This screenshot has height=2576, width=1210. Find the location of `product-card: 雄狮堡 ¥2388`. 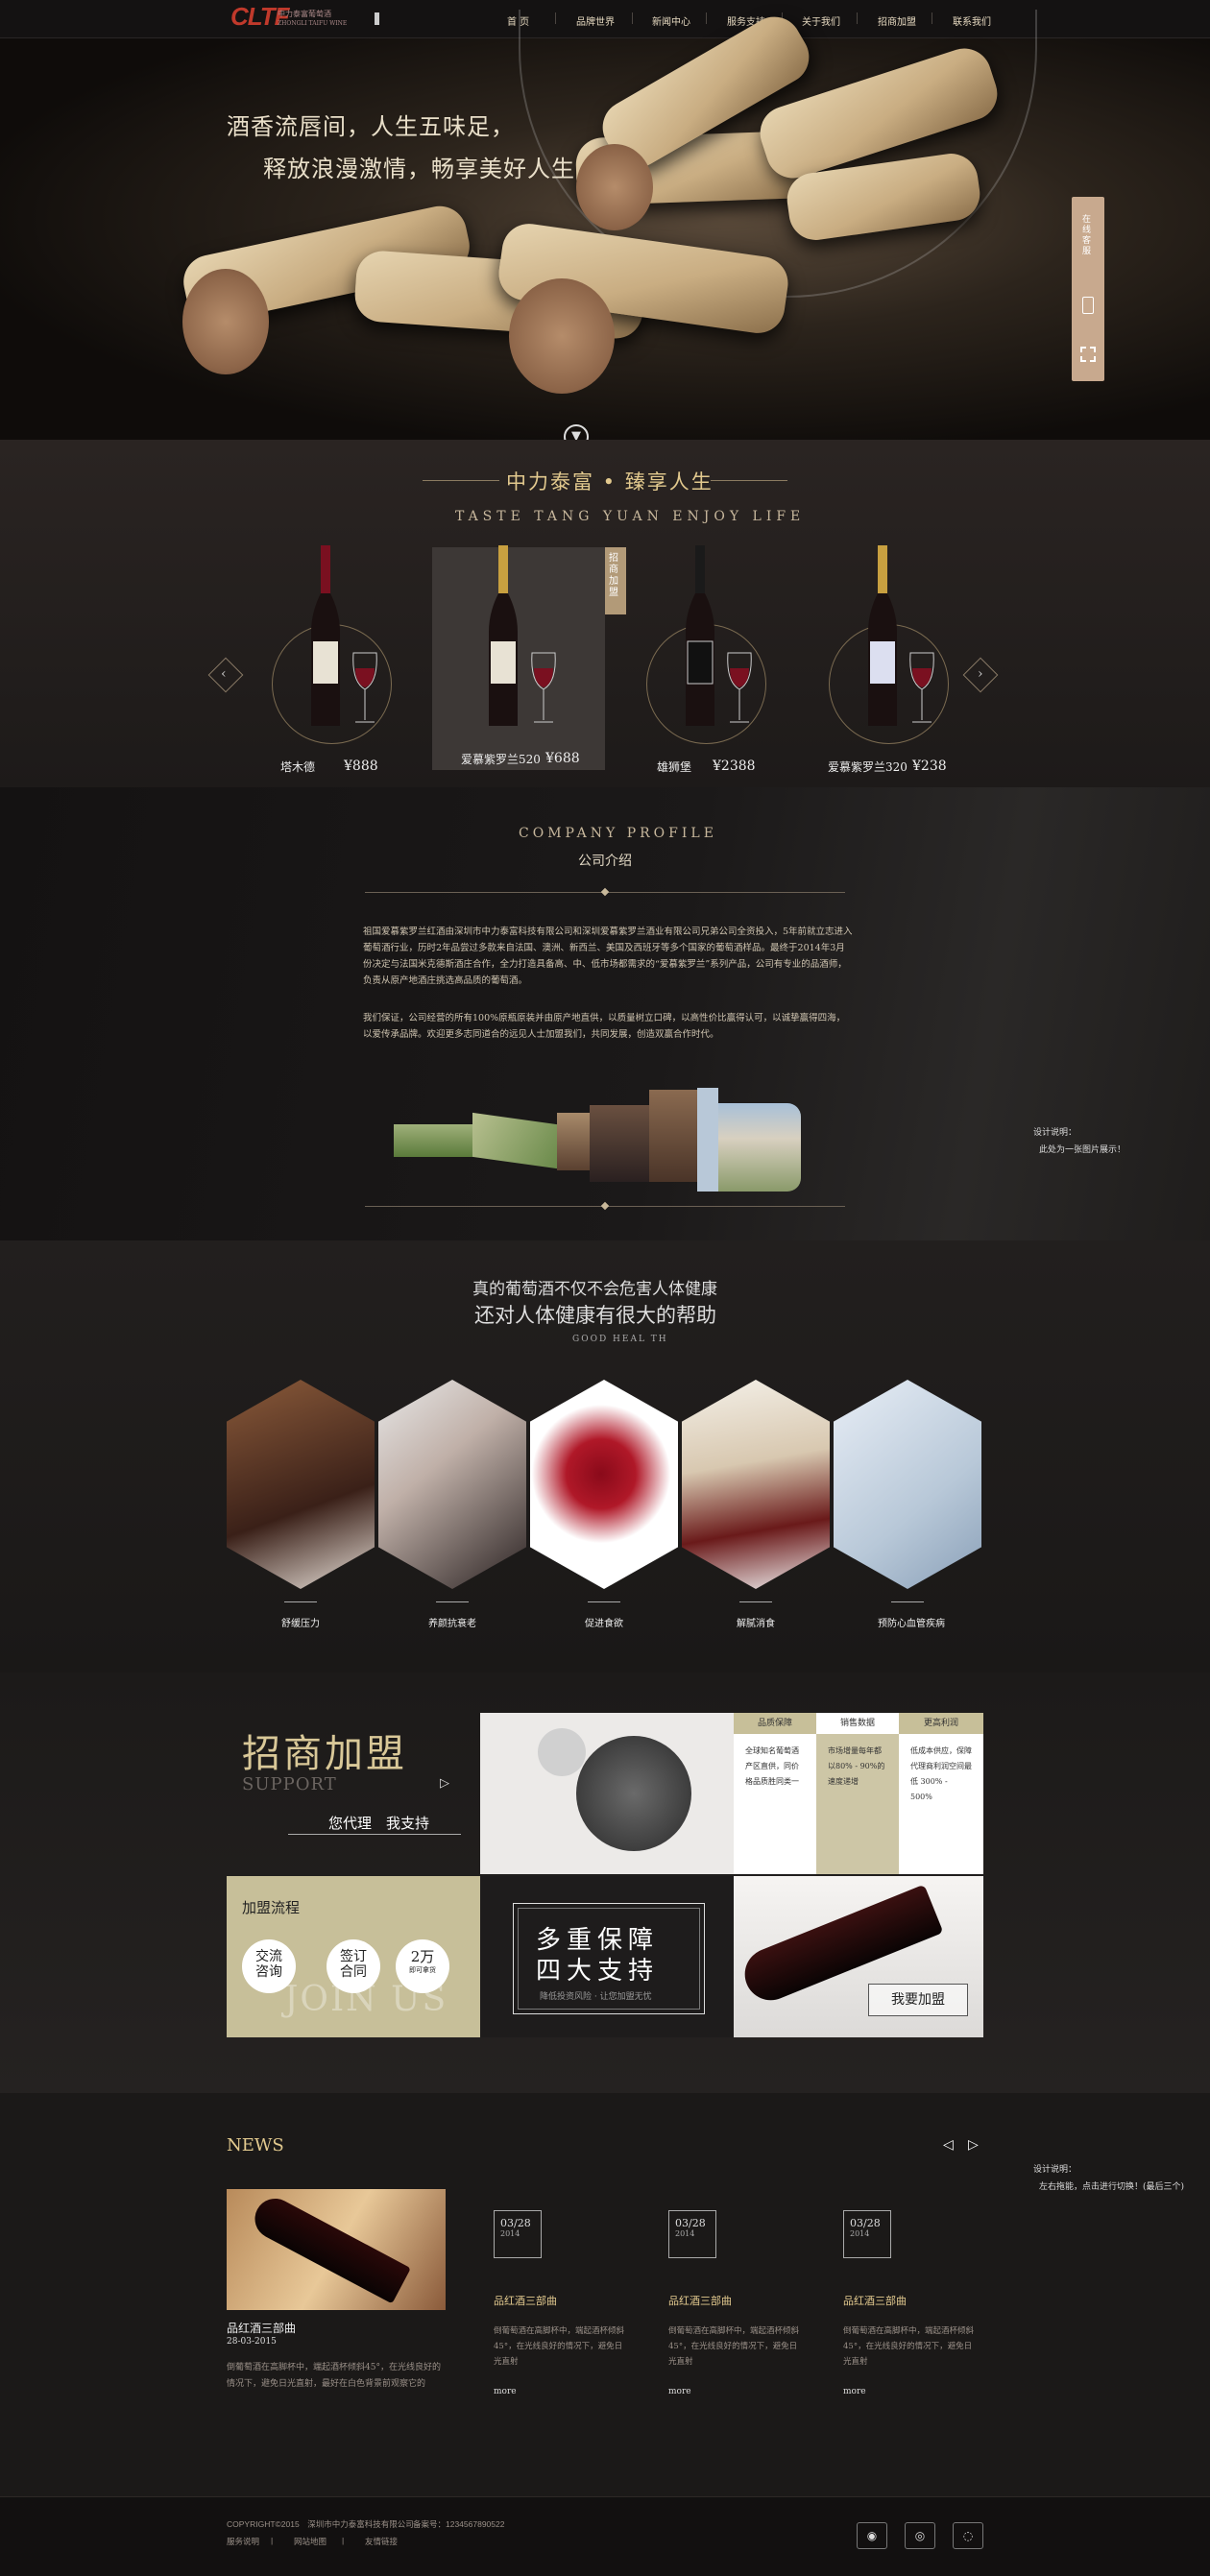

product-card: 雄狮堡 ¥2388 is located at coordinates (711, 660).